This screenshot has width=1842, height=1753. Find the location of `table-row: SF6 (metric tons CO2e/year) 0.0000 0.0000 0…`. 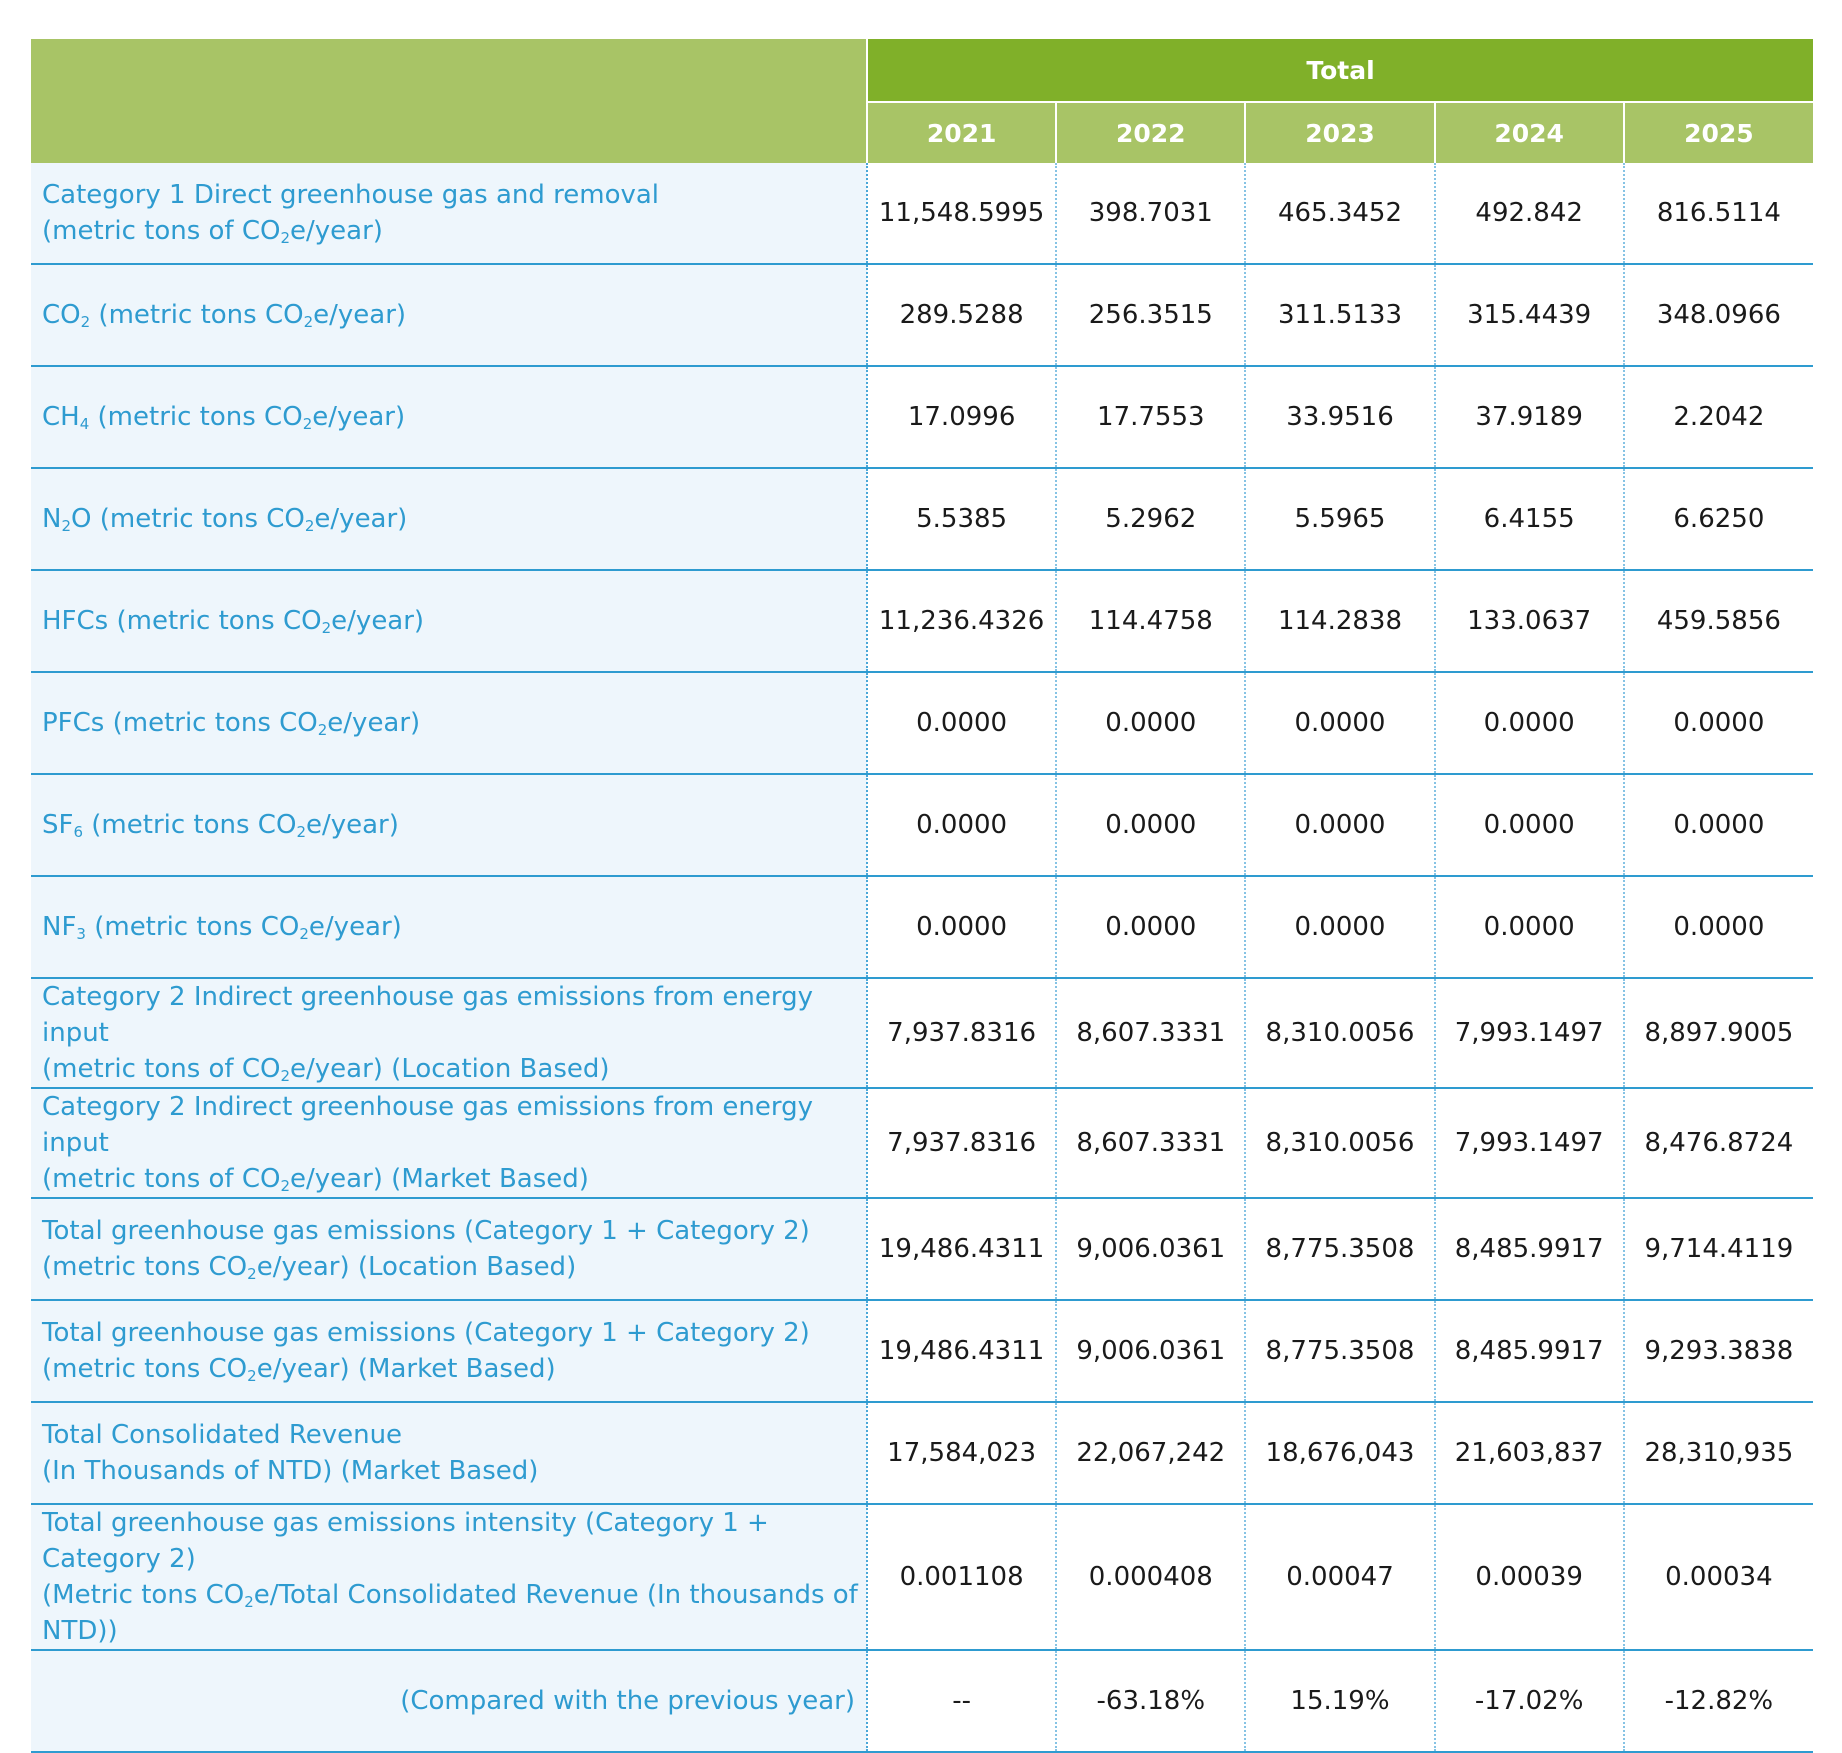

table-row: SF6 (metric tons CO2e/year) 0.0000 0.0000 0… is located at coordinates (922, 825).